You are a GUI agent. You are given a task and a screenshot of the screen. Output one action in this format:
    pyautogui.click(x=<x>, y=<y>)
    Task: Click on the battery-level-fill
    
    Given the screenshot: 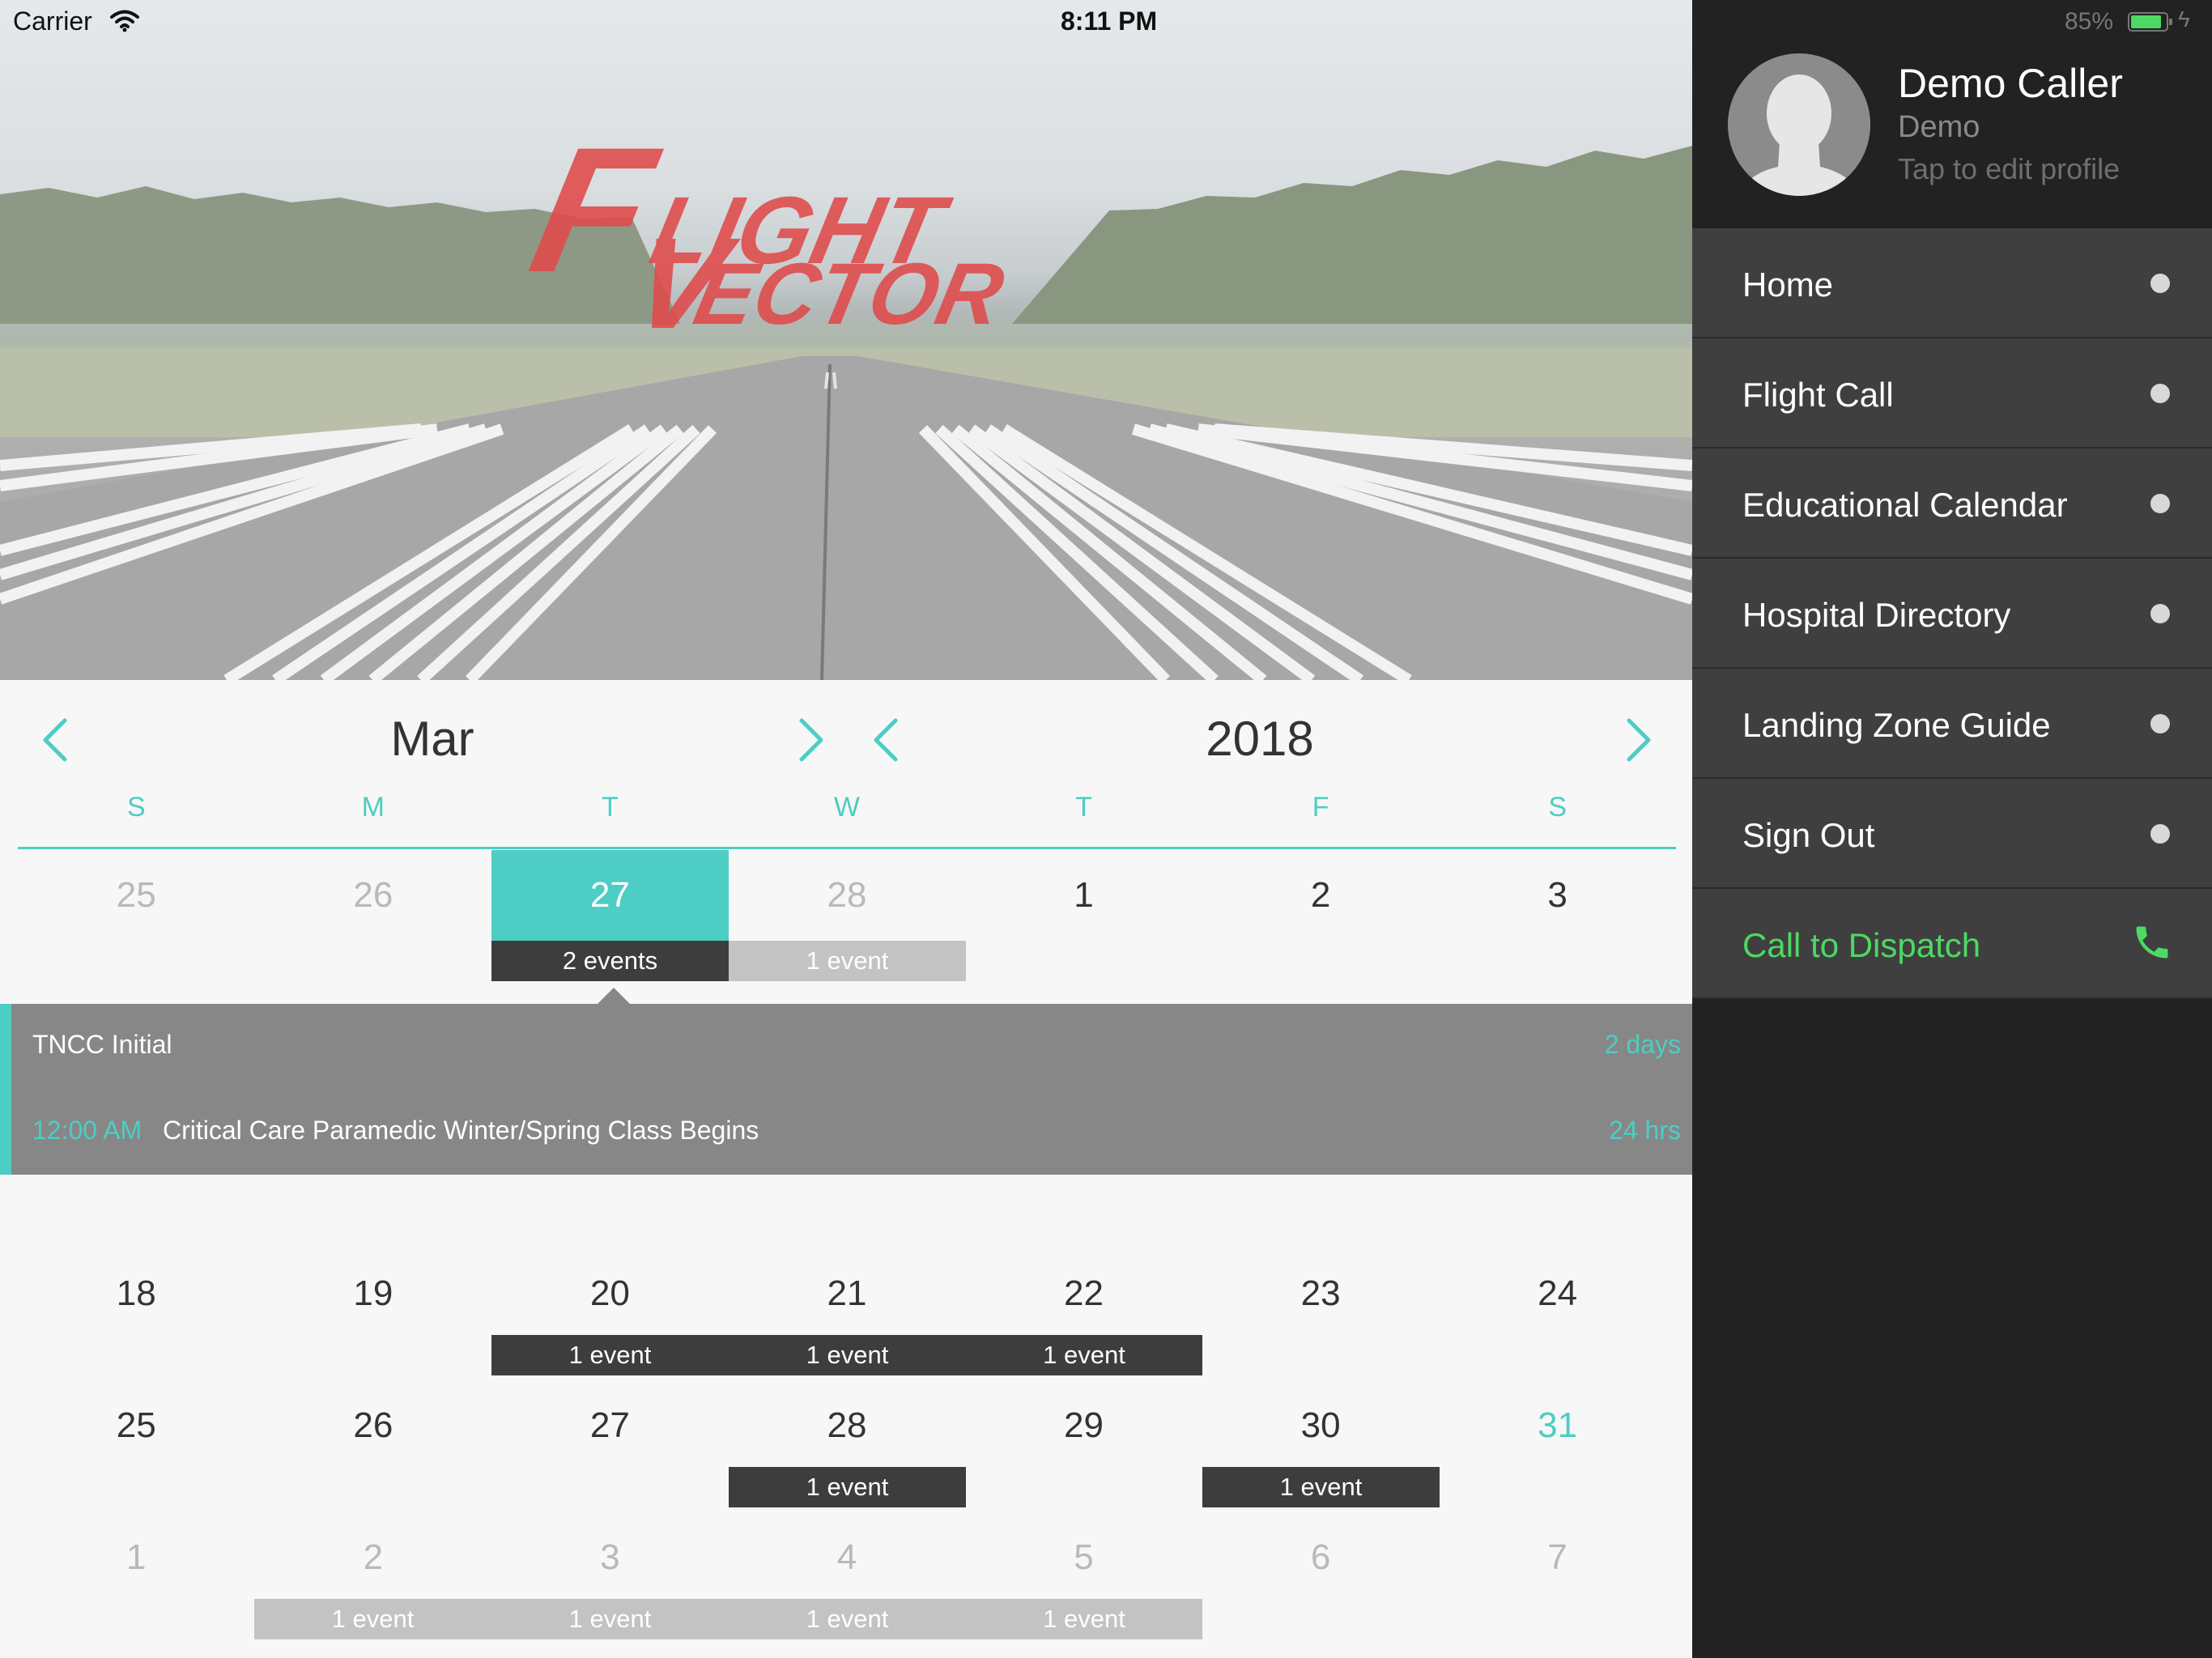 What is the action you would take?
    pyautogui.click(x=2146, y=21)
    